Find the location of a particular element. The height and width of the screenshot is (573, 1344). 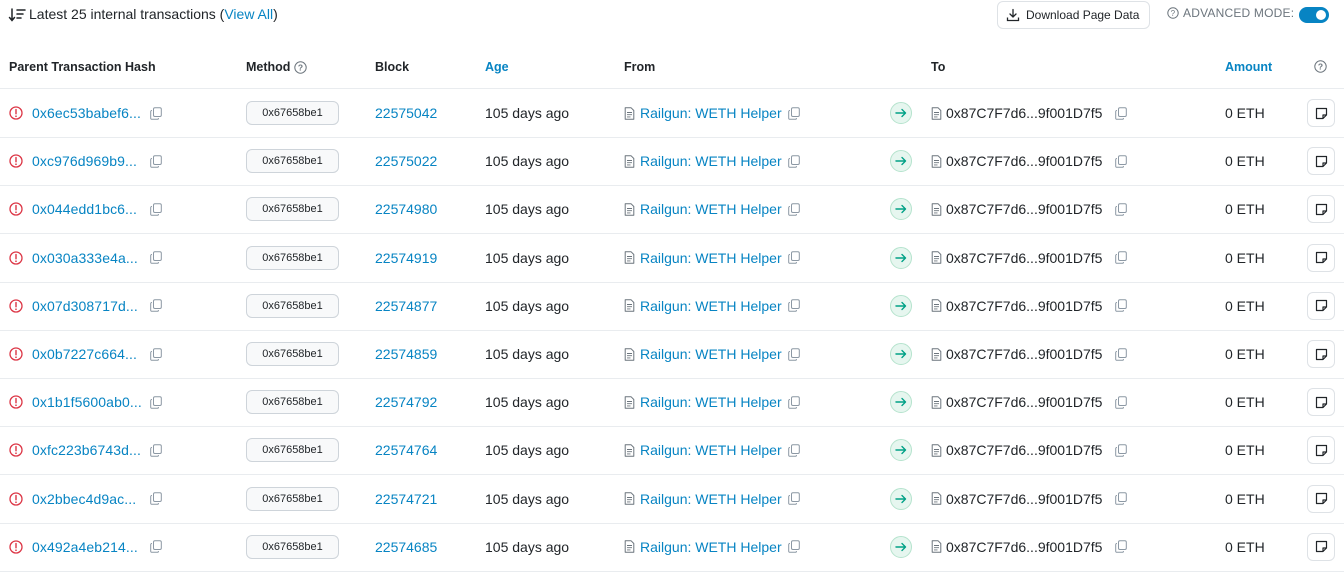

block-number-link: 22575022 is located at coordinates (406, 161).